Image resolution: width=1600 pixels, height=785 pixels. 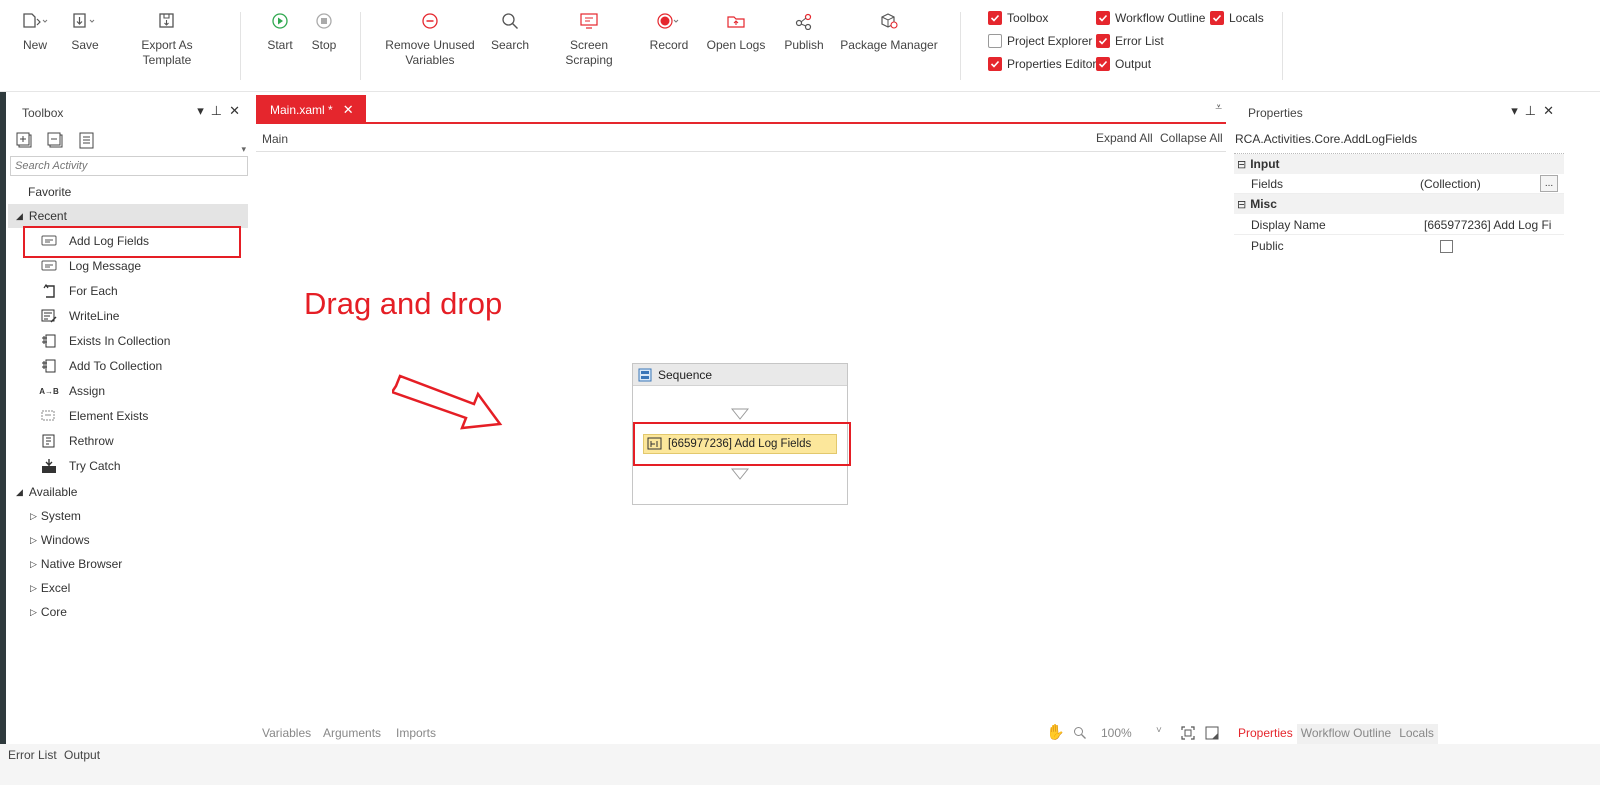 I want to click on zoom-level: 100%, so click(x=1116, y=733).